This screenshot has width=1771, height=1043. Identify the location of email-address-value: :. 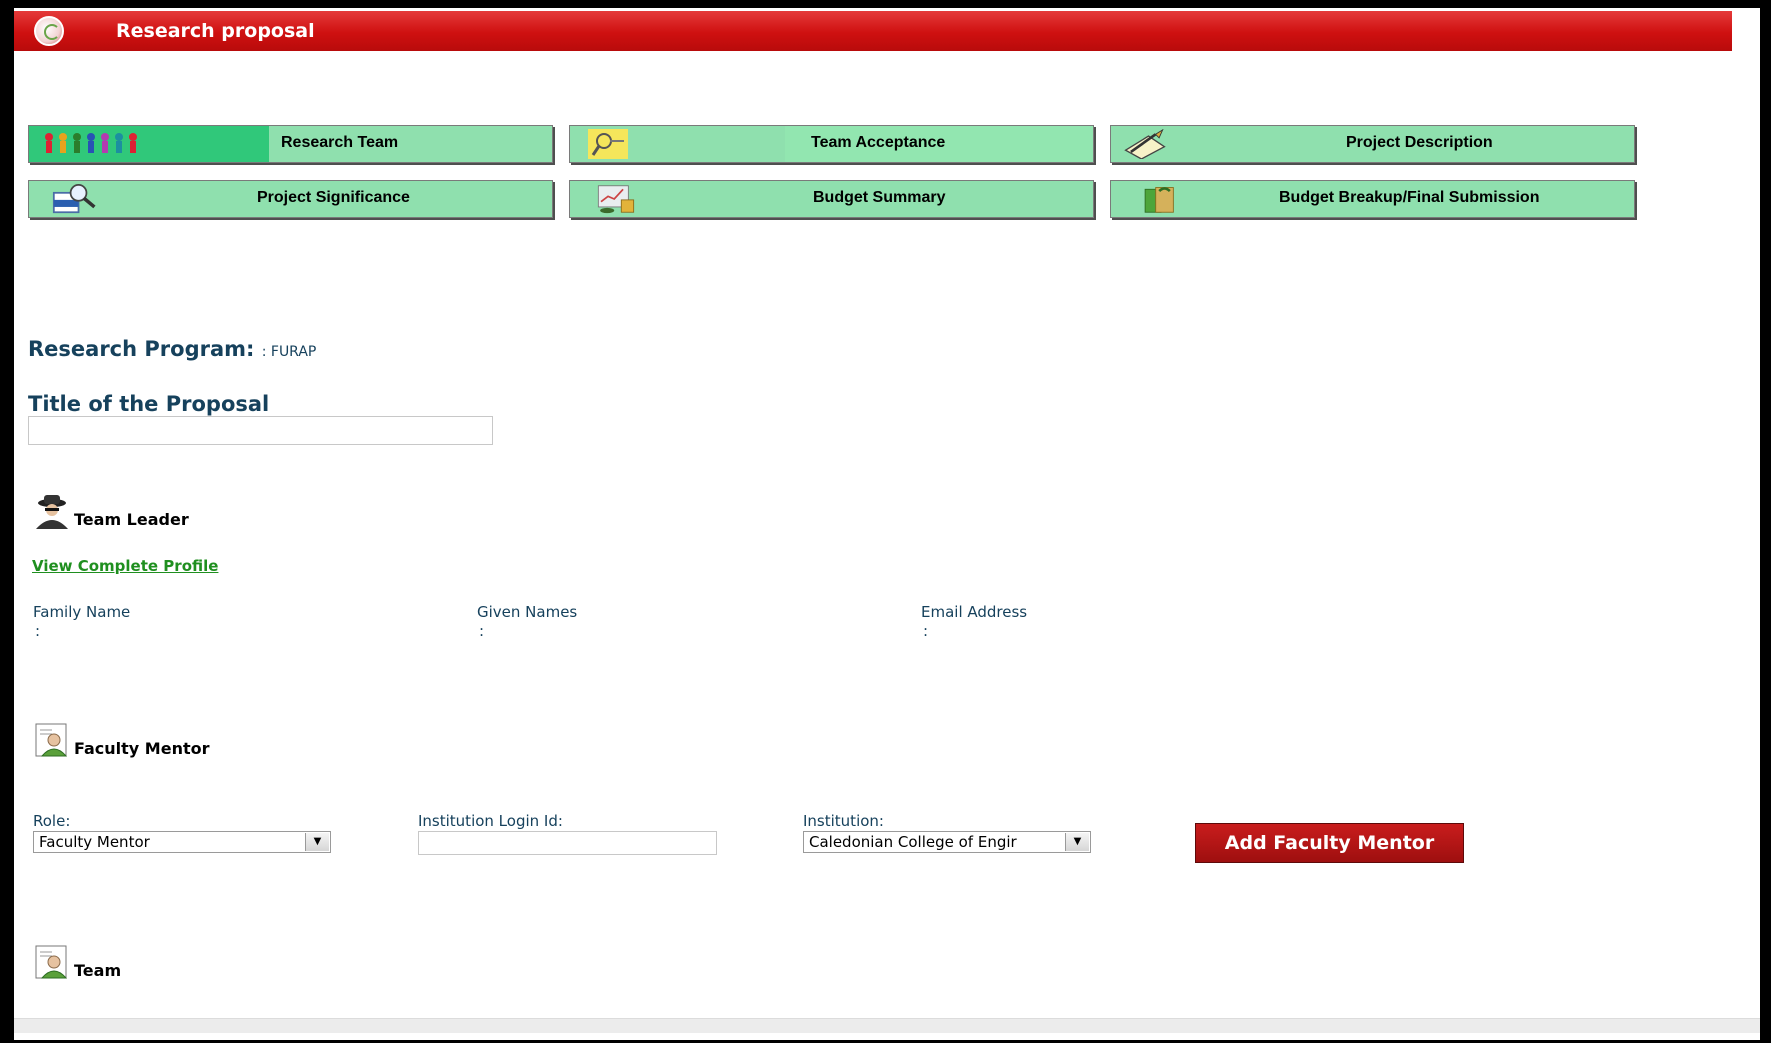
(926, 631).